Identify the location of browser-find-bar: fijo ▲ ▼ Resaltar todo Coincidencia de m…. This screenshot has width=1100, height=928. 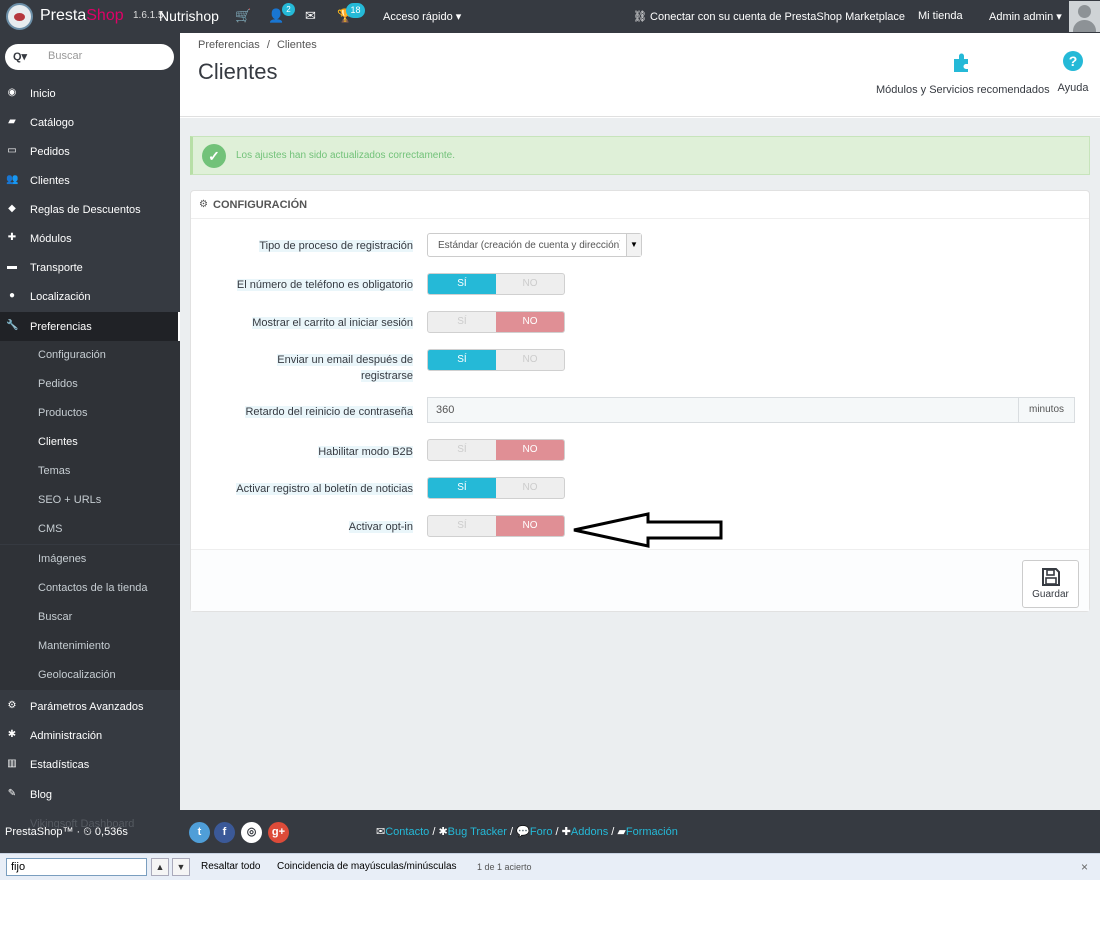
(550, 866).